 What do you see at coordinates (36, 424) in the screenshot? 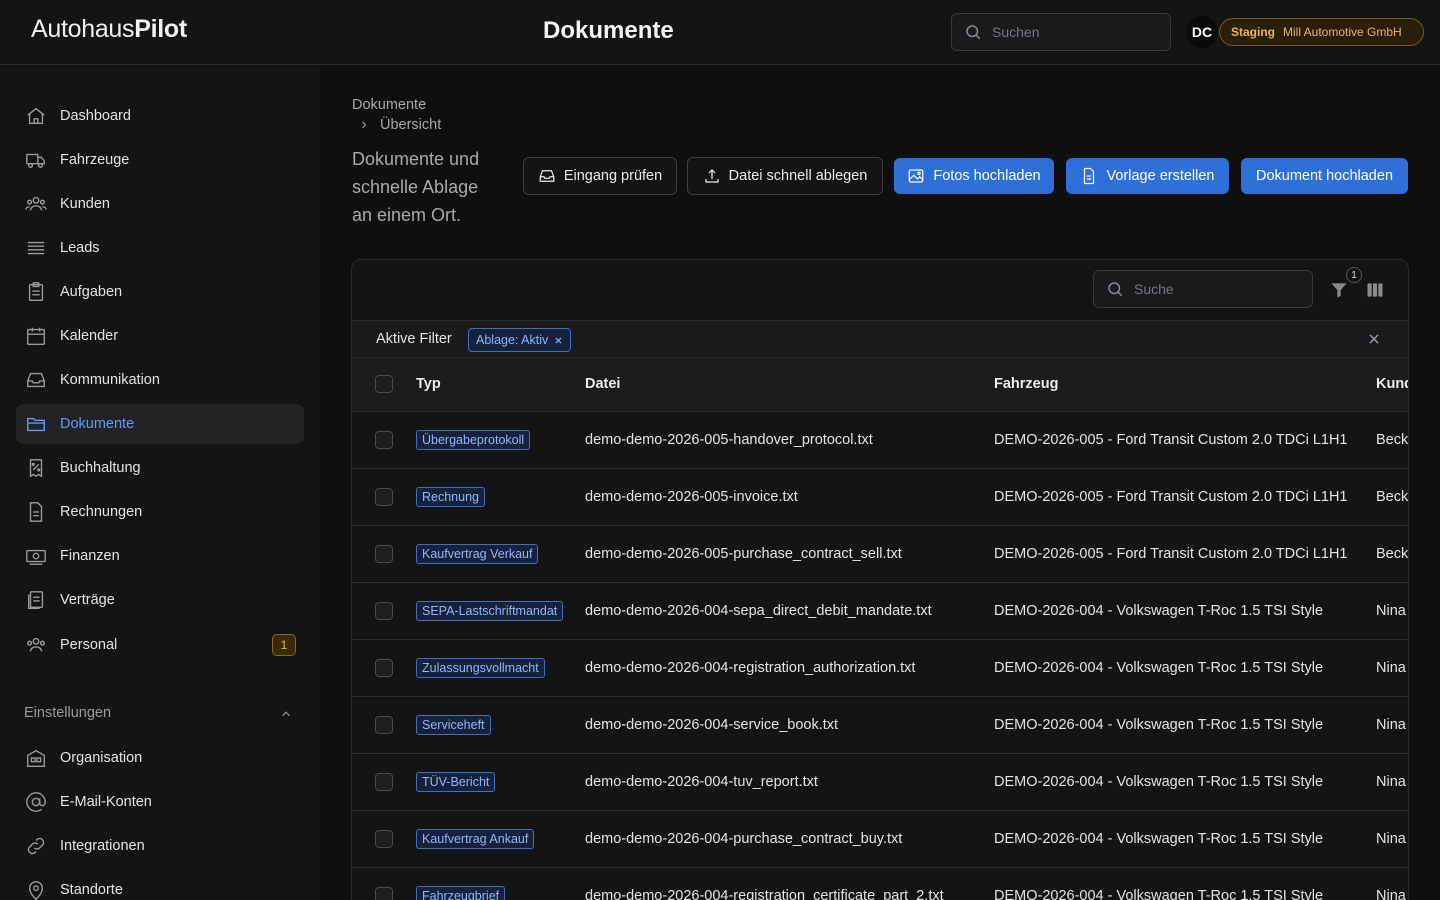
I see `folder-icon` at bounding box center [36, 424].